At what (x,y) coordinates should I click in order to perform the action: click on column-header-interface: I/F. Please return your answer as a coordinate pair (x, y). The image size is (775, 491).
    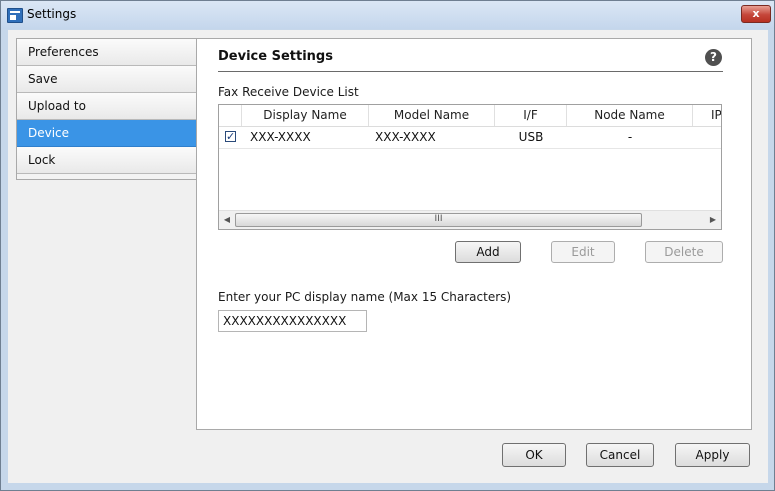
    Looking at the image, I should click on (531, 115).